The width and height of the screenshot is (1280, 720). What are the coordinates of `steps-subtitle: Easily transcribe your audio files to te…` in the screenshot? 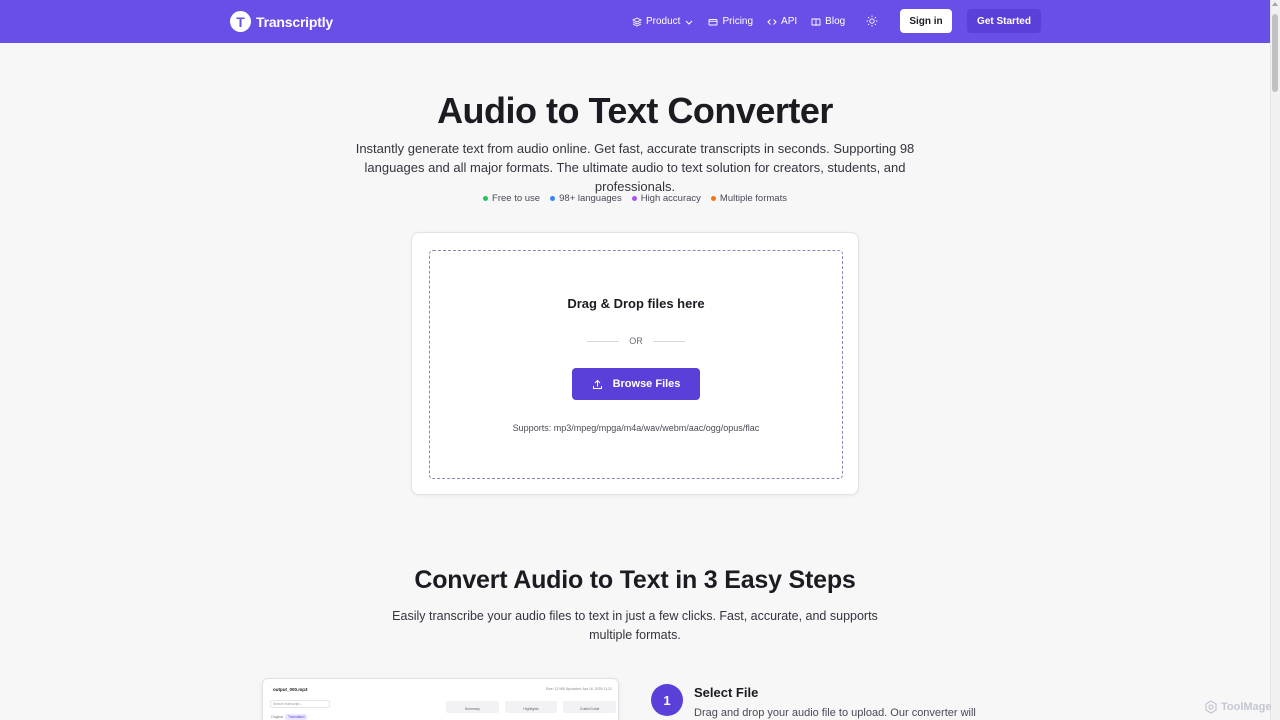 It's located at (635, 625).